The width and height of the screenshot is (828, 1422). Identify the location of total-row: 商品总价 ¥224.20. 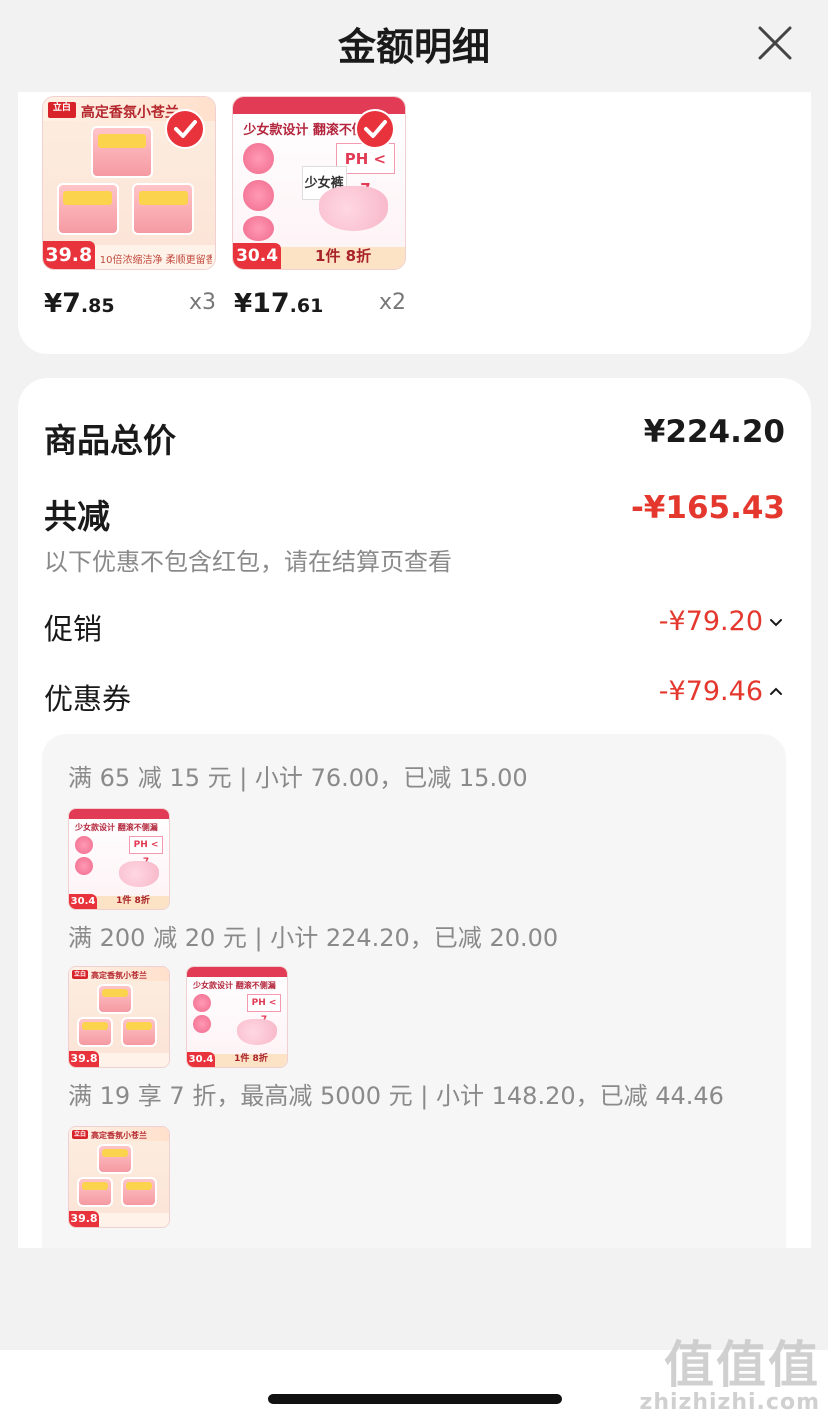
(414, 437).